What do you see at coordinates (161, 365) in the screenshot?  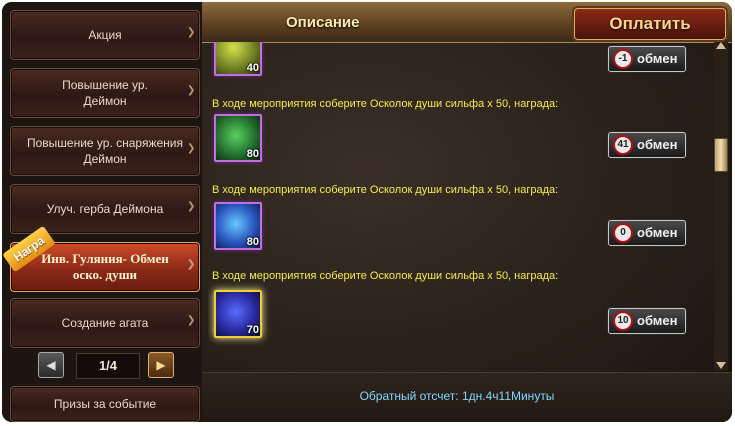 I see `next-page-button: ▶` at bounding box center [161, 365].